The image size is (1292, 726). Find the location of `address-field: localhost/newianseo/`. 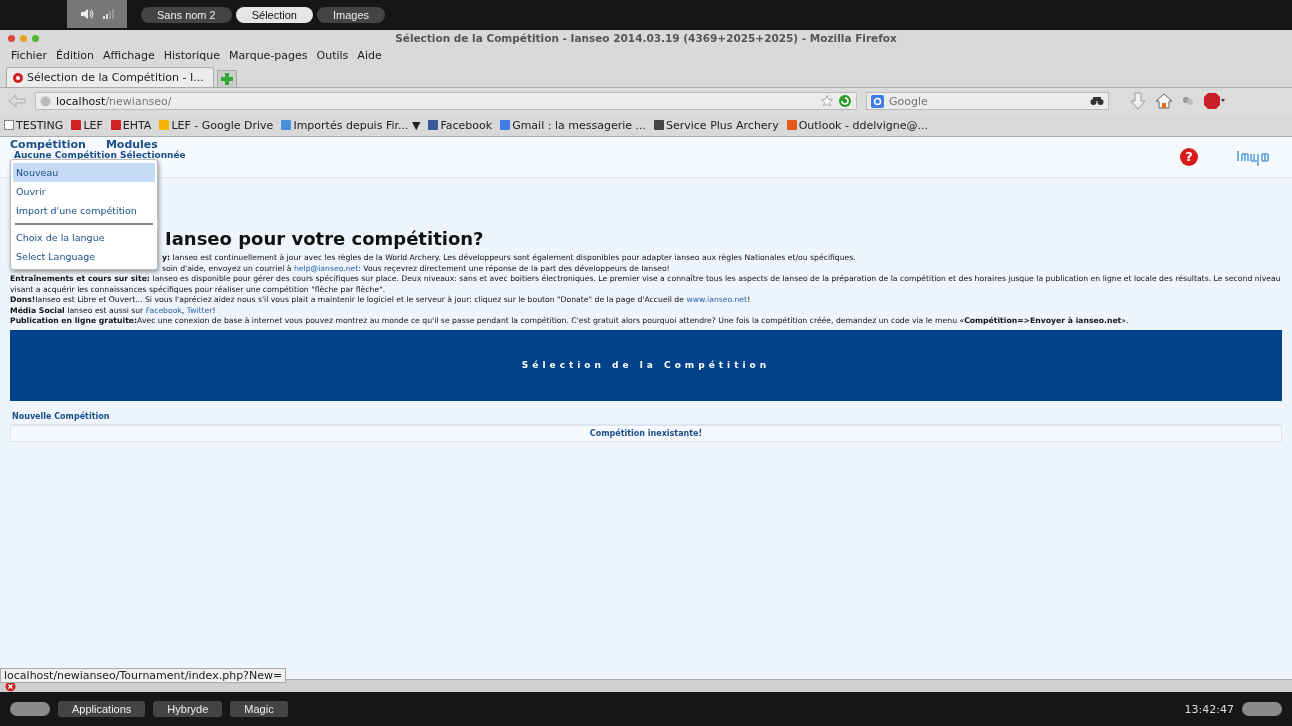

address-field: localhost/newianseo/ is located at coordinates (446, 101).